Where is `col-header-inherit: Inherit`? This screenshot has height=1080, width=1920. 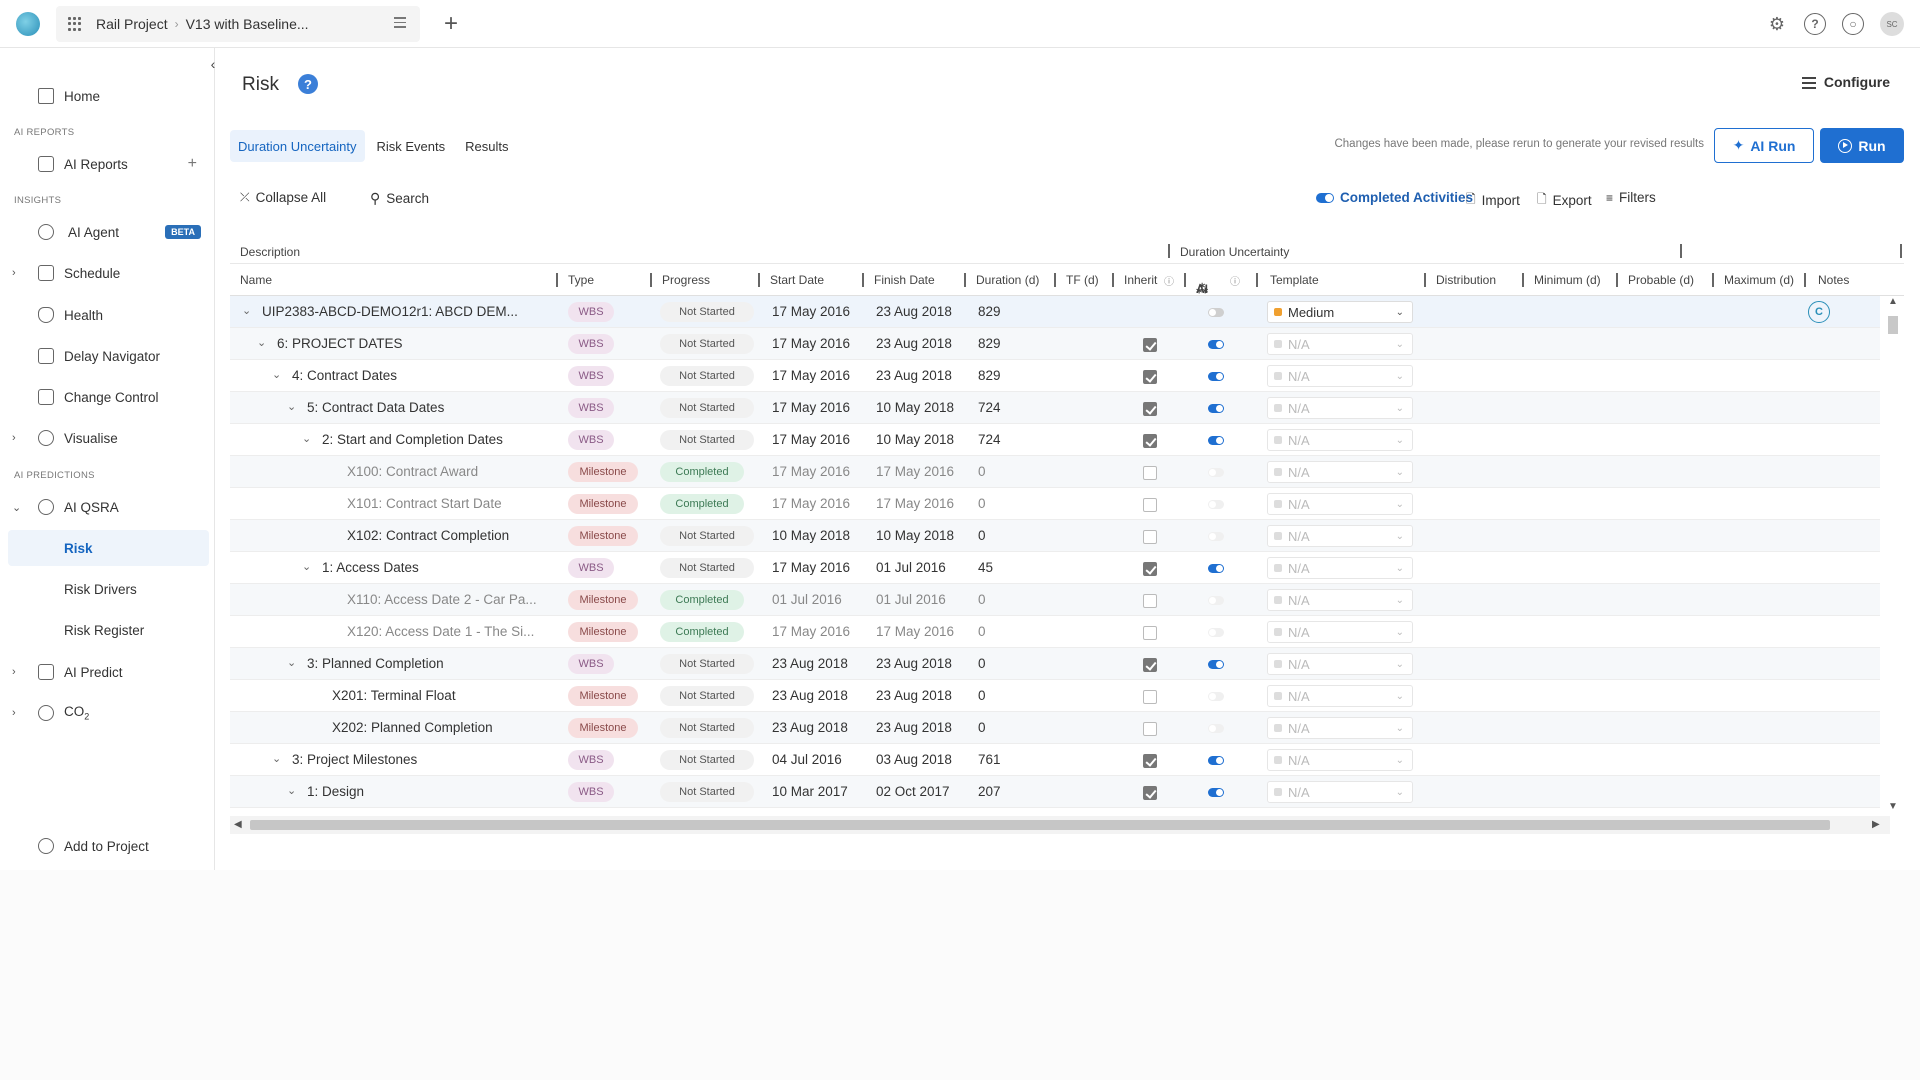
col-header-inherit: Inherit is located at coordinates (1140, 280).